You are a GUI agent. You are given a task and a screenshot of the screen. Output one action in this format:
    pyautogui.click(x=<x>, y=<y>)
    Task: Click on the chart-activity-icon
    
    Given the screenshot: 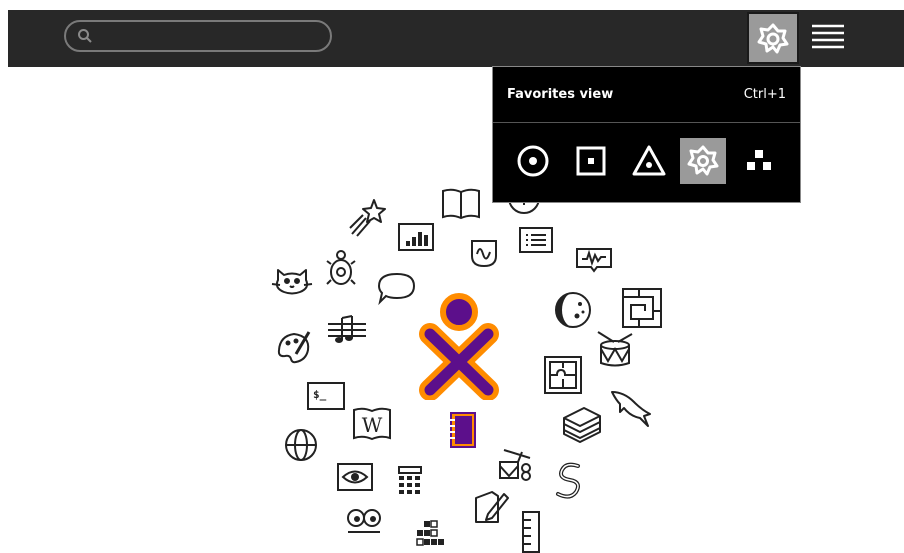 What is the action you would take?
    pyautogui.click(x=416, y=237)
    